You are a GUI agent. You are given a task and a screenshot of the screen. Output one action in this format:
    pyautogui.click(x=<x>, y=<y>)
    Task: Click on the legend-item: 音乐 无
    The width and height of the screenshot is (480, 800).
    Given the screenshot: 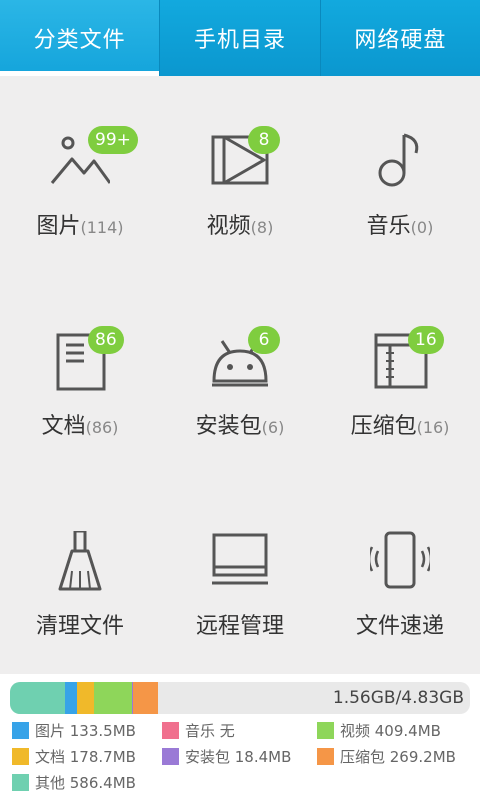 What is the action you would take?
    pyautogui.click(x=198, y=730)
    